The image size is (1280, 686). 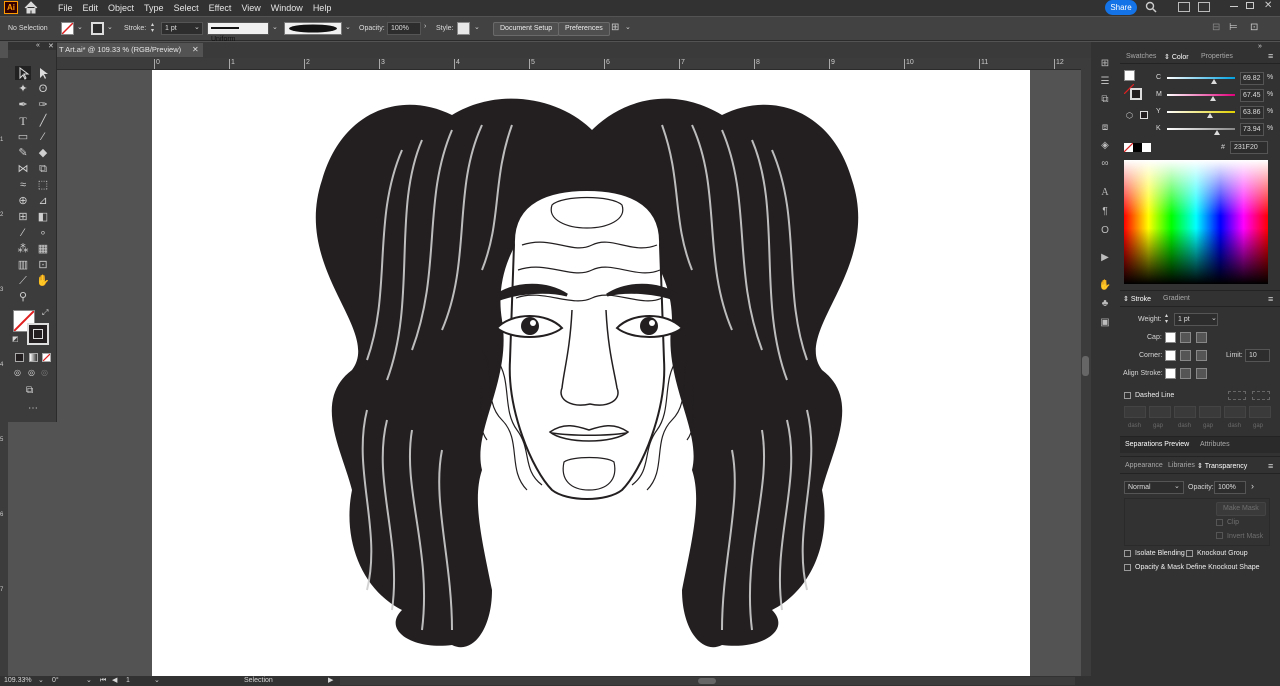 I want to click on zoom-level: 109.33%, so click(x=18, y=681).